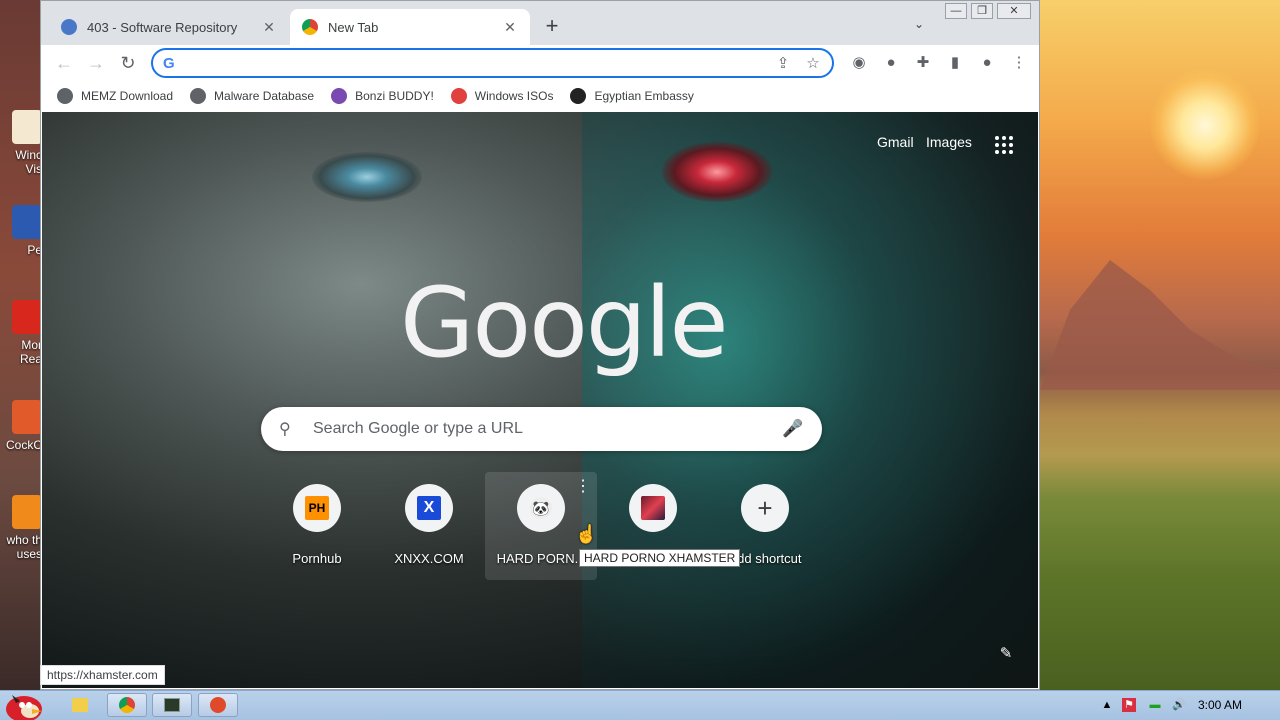  I want to click on desktop-icon: CockC, so click(21, 426).